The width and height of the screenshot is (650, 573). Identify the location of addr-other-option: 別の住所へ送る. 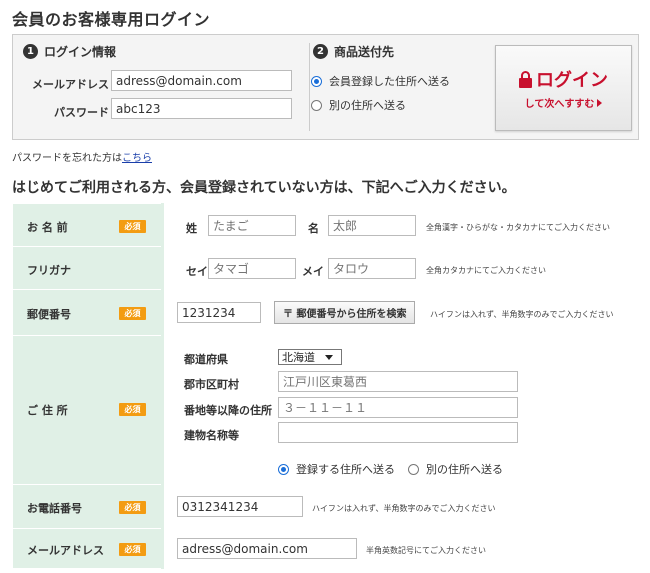
(455, 469).